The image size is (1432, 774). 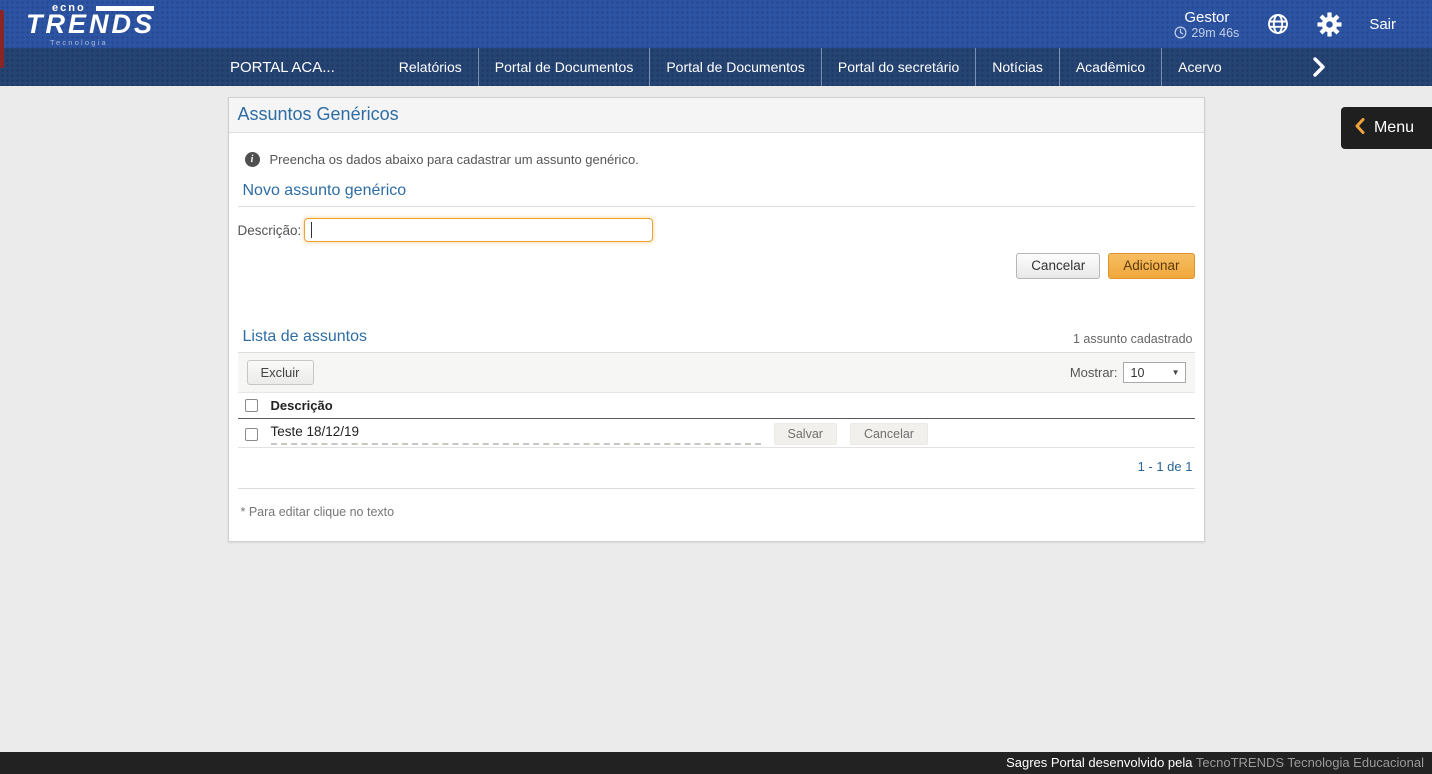 I want to click on user-session: Gestor 29m 46s, so click(x=1206, y=24).